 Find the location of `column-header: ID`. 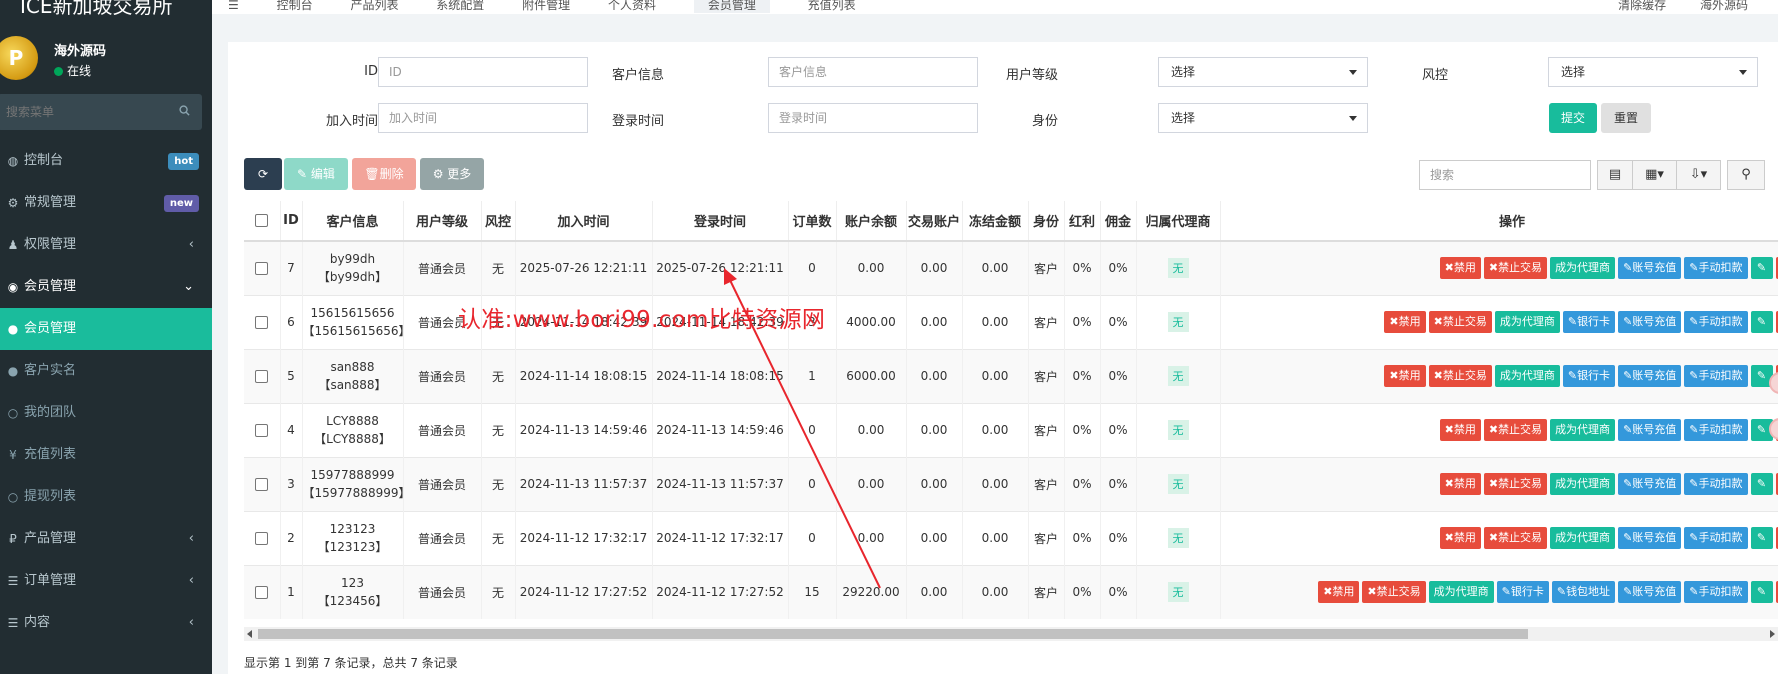

column-header: ID is located at coordinates (291, 221).